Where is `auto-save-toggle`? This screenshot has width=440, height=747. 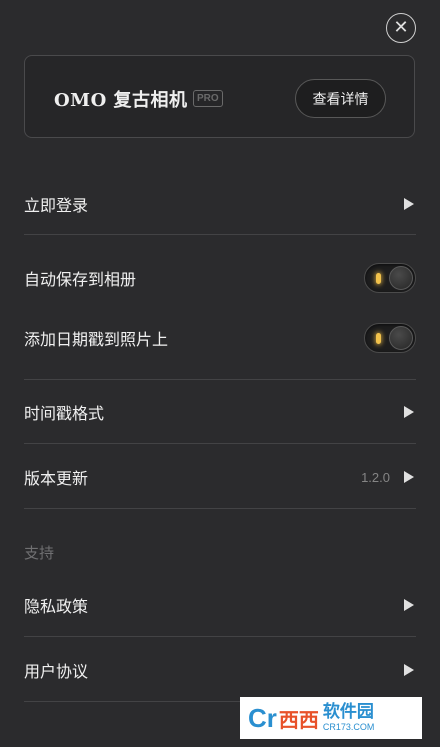 auto-save-toggle is located at coordinates (390, 278).